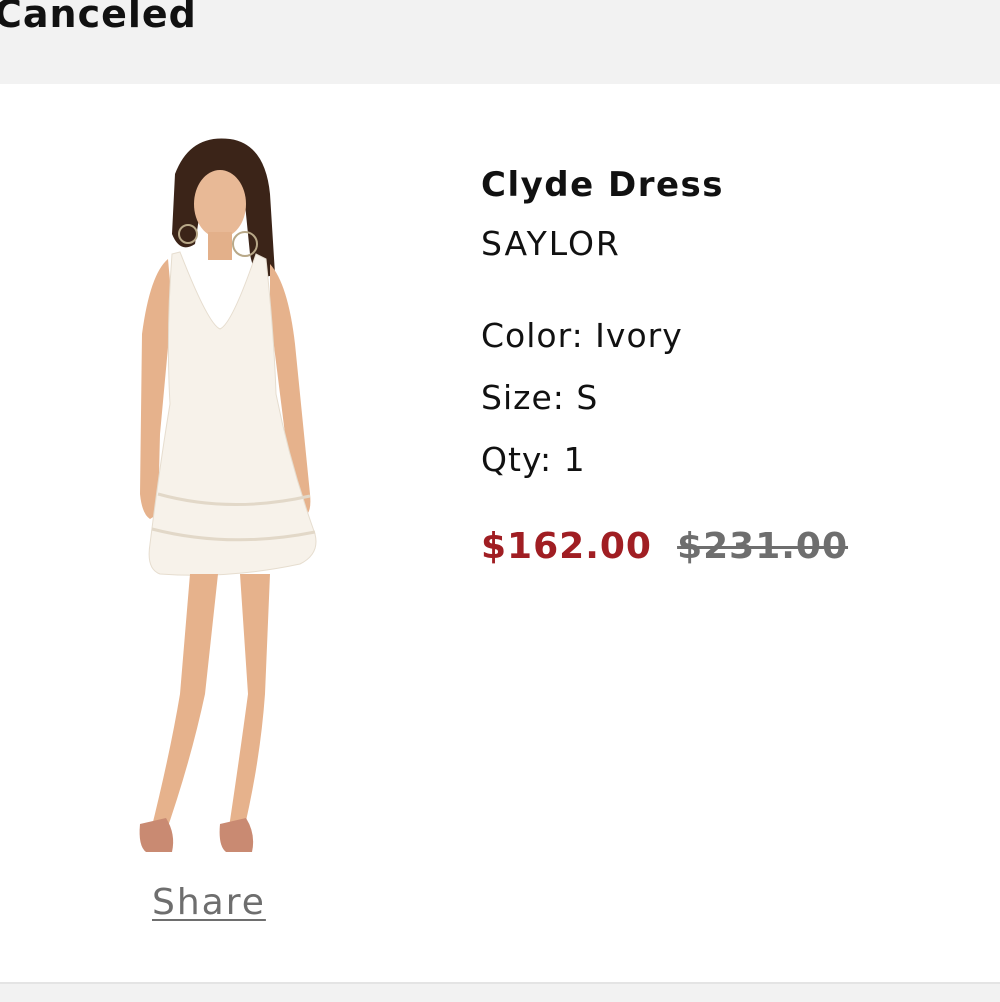 This screenshot has height=1002, width=1000. What do you see at coordinates (763, 546) in the screenshot?
I see `original-price: $231.00` at bounding box center [763, 546].